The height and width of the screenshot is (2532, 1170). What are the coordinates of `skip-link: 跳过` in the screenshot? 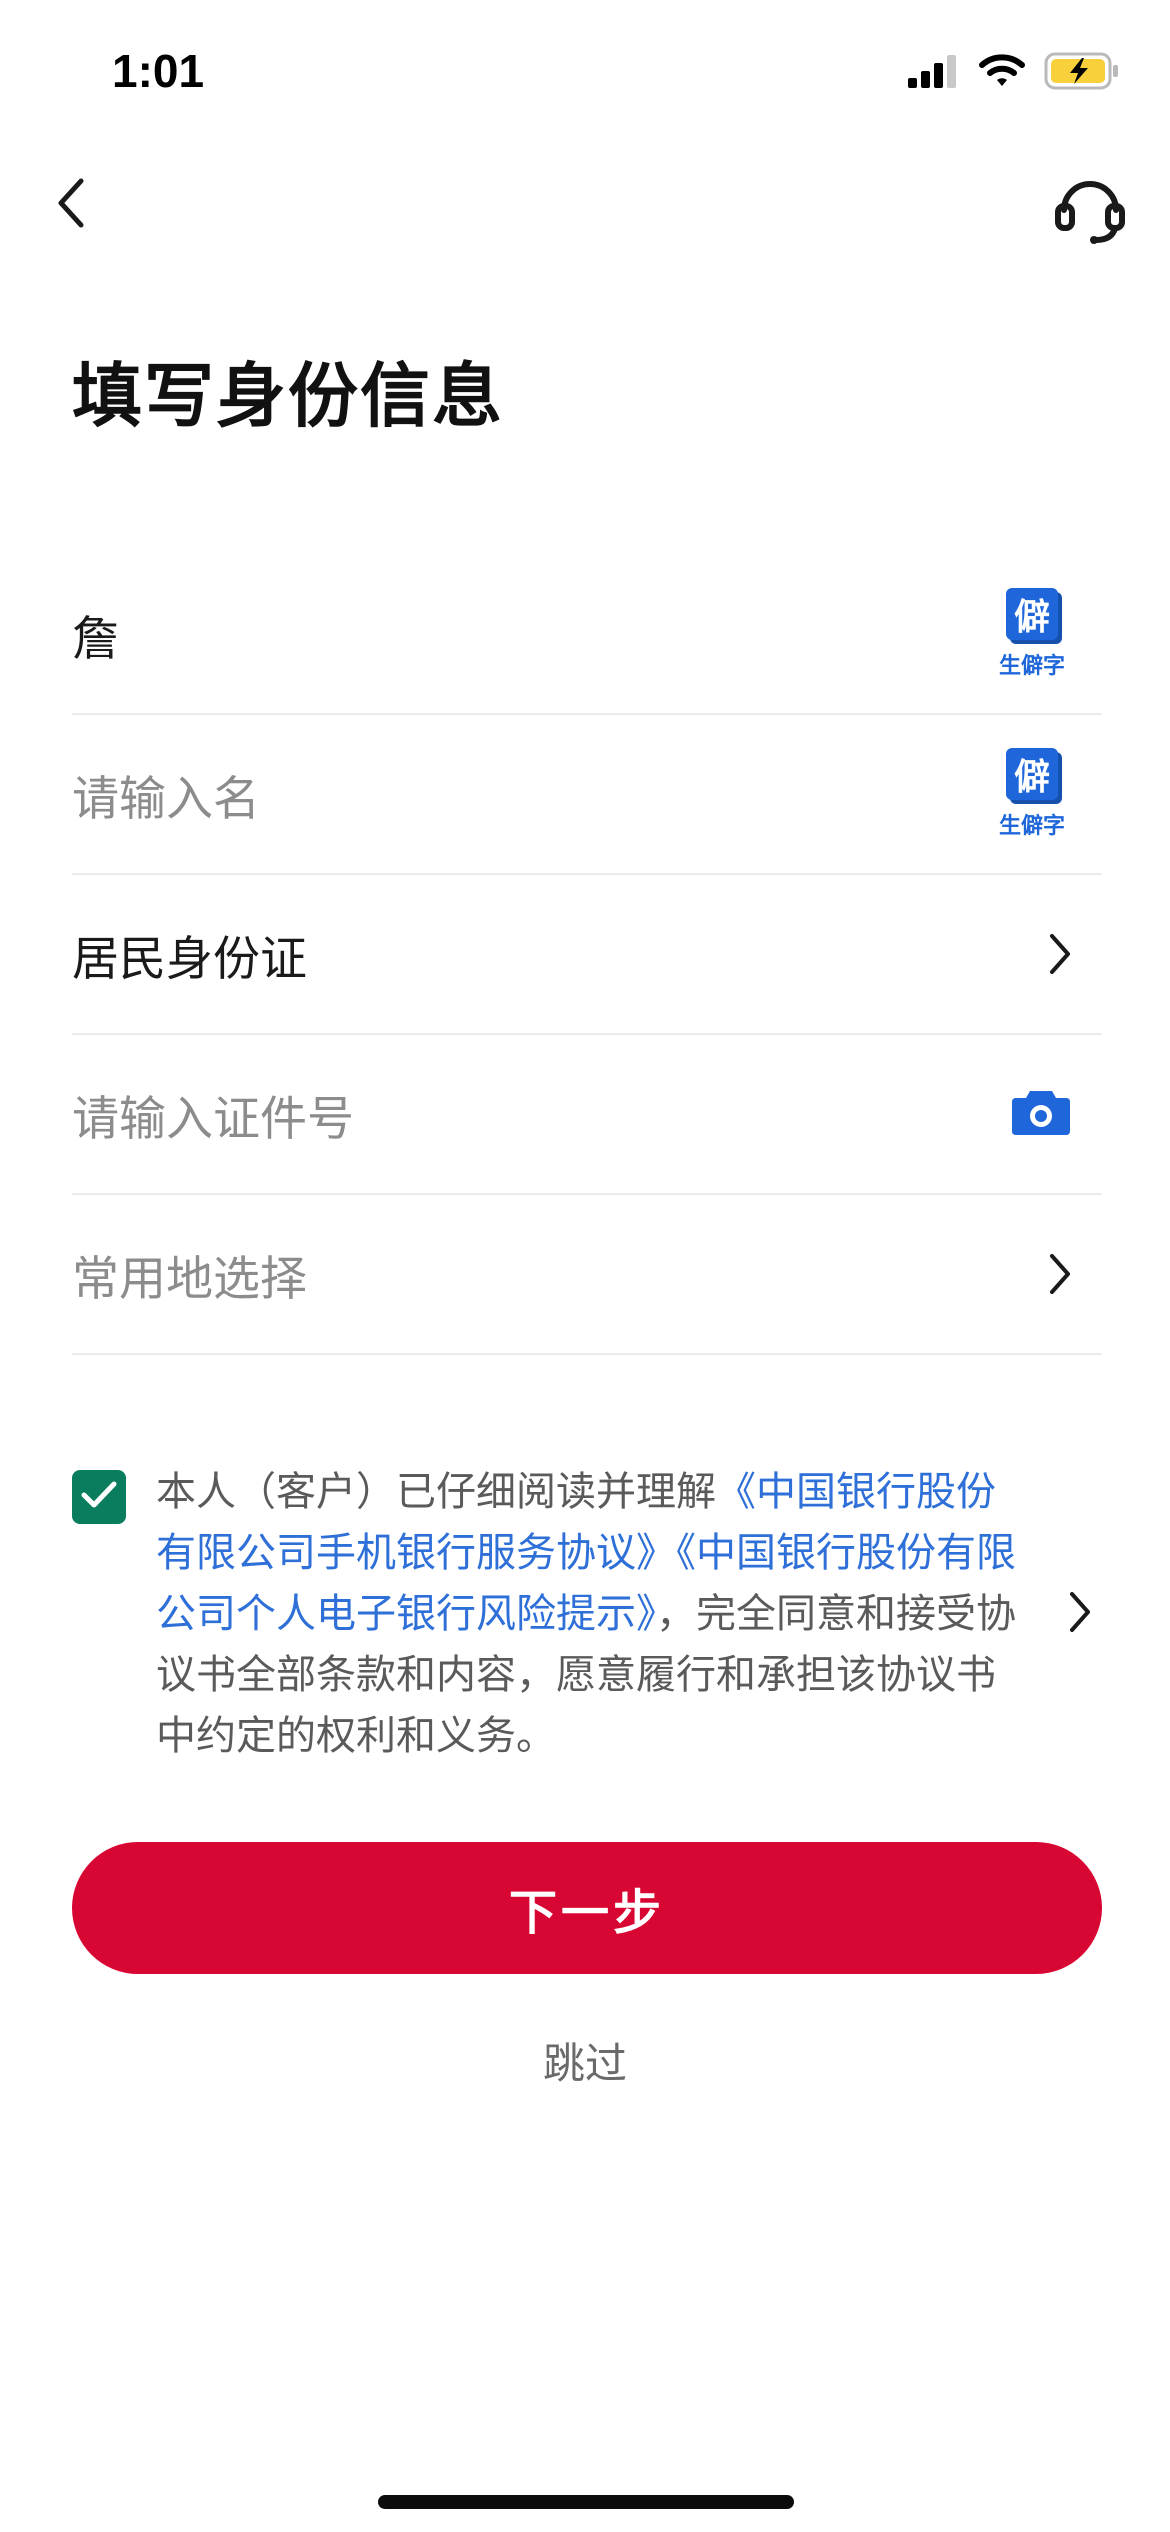 It's located at (585, 2060).